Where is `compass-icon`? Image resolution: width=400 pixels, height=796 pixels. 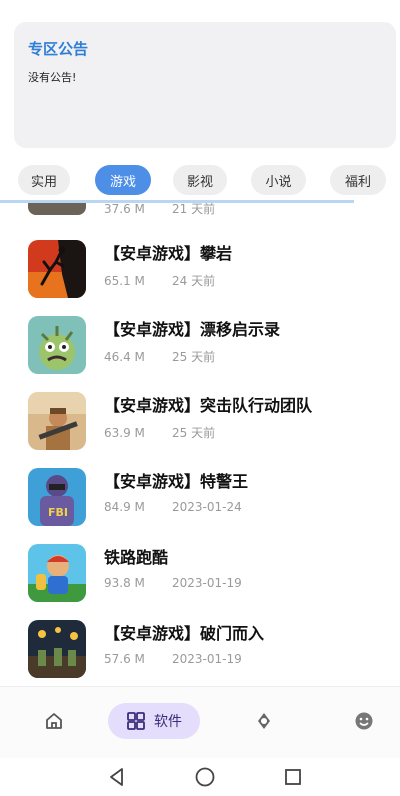
compass-icon is located at coordinates (264, 721).